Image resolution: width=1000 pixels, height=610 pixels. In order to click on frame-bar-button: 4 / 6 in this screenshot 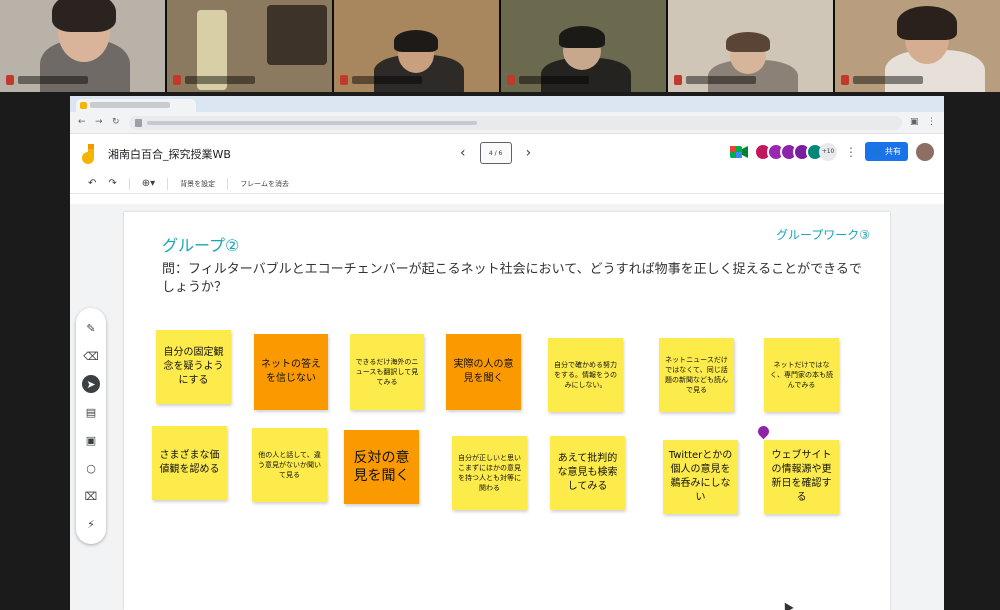, I will do `click(495, 153)`.